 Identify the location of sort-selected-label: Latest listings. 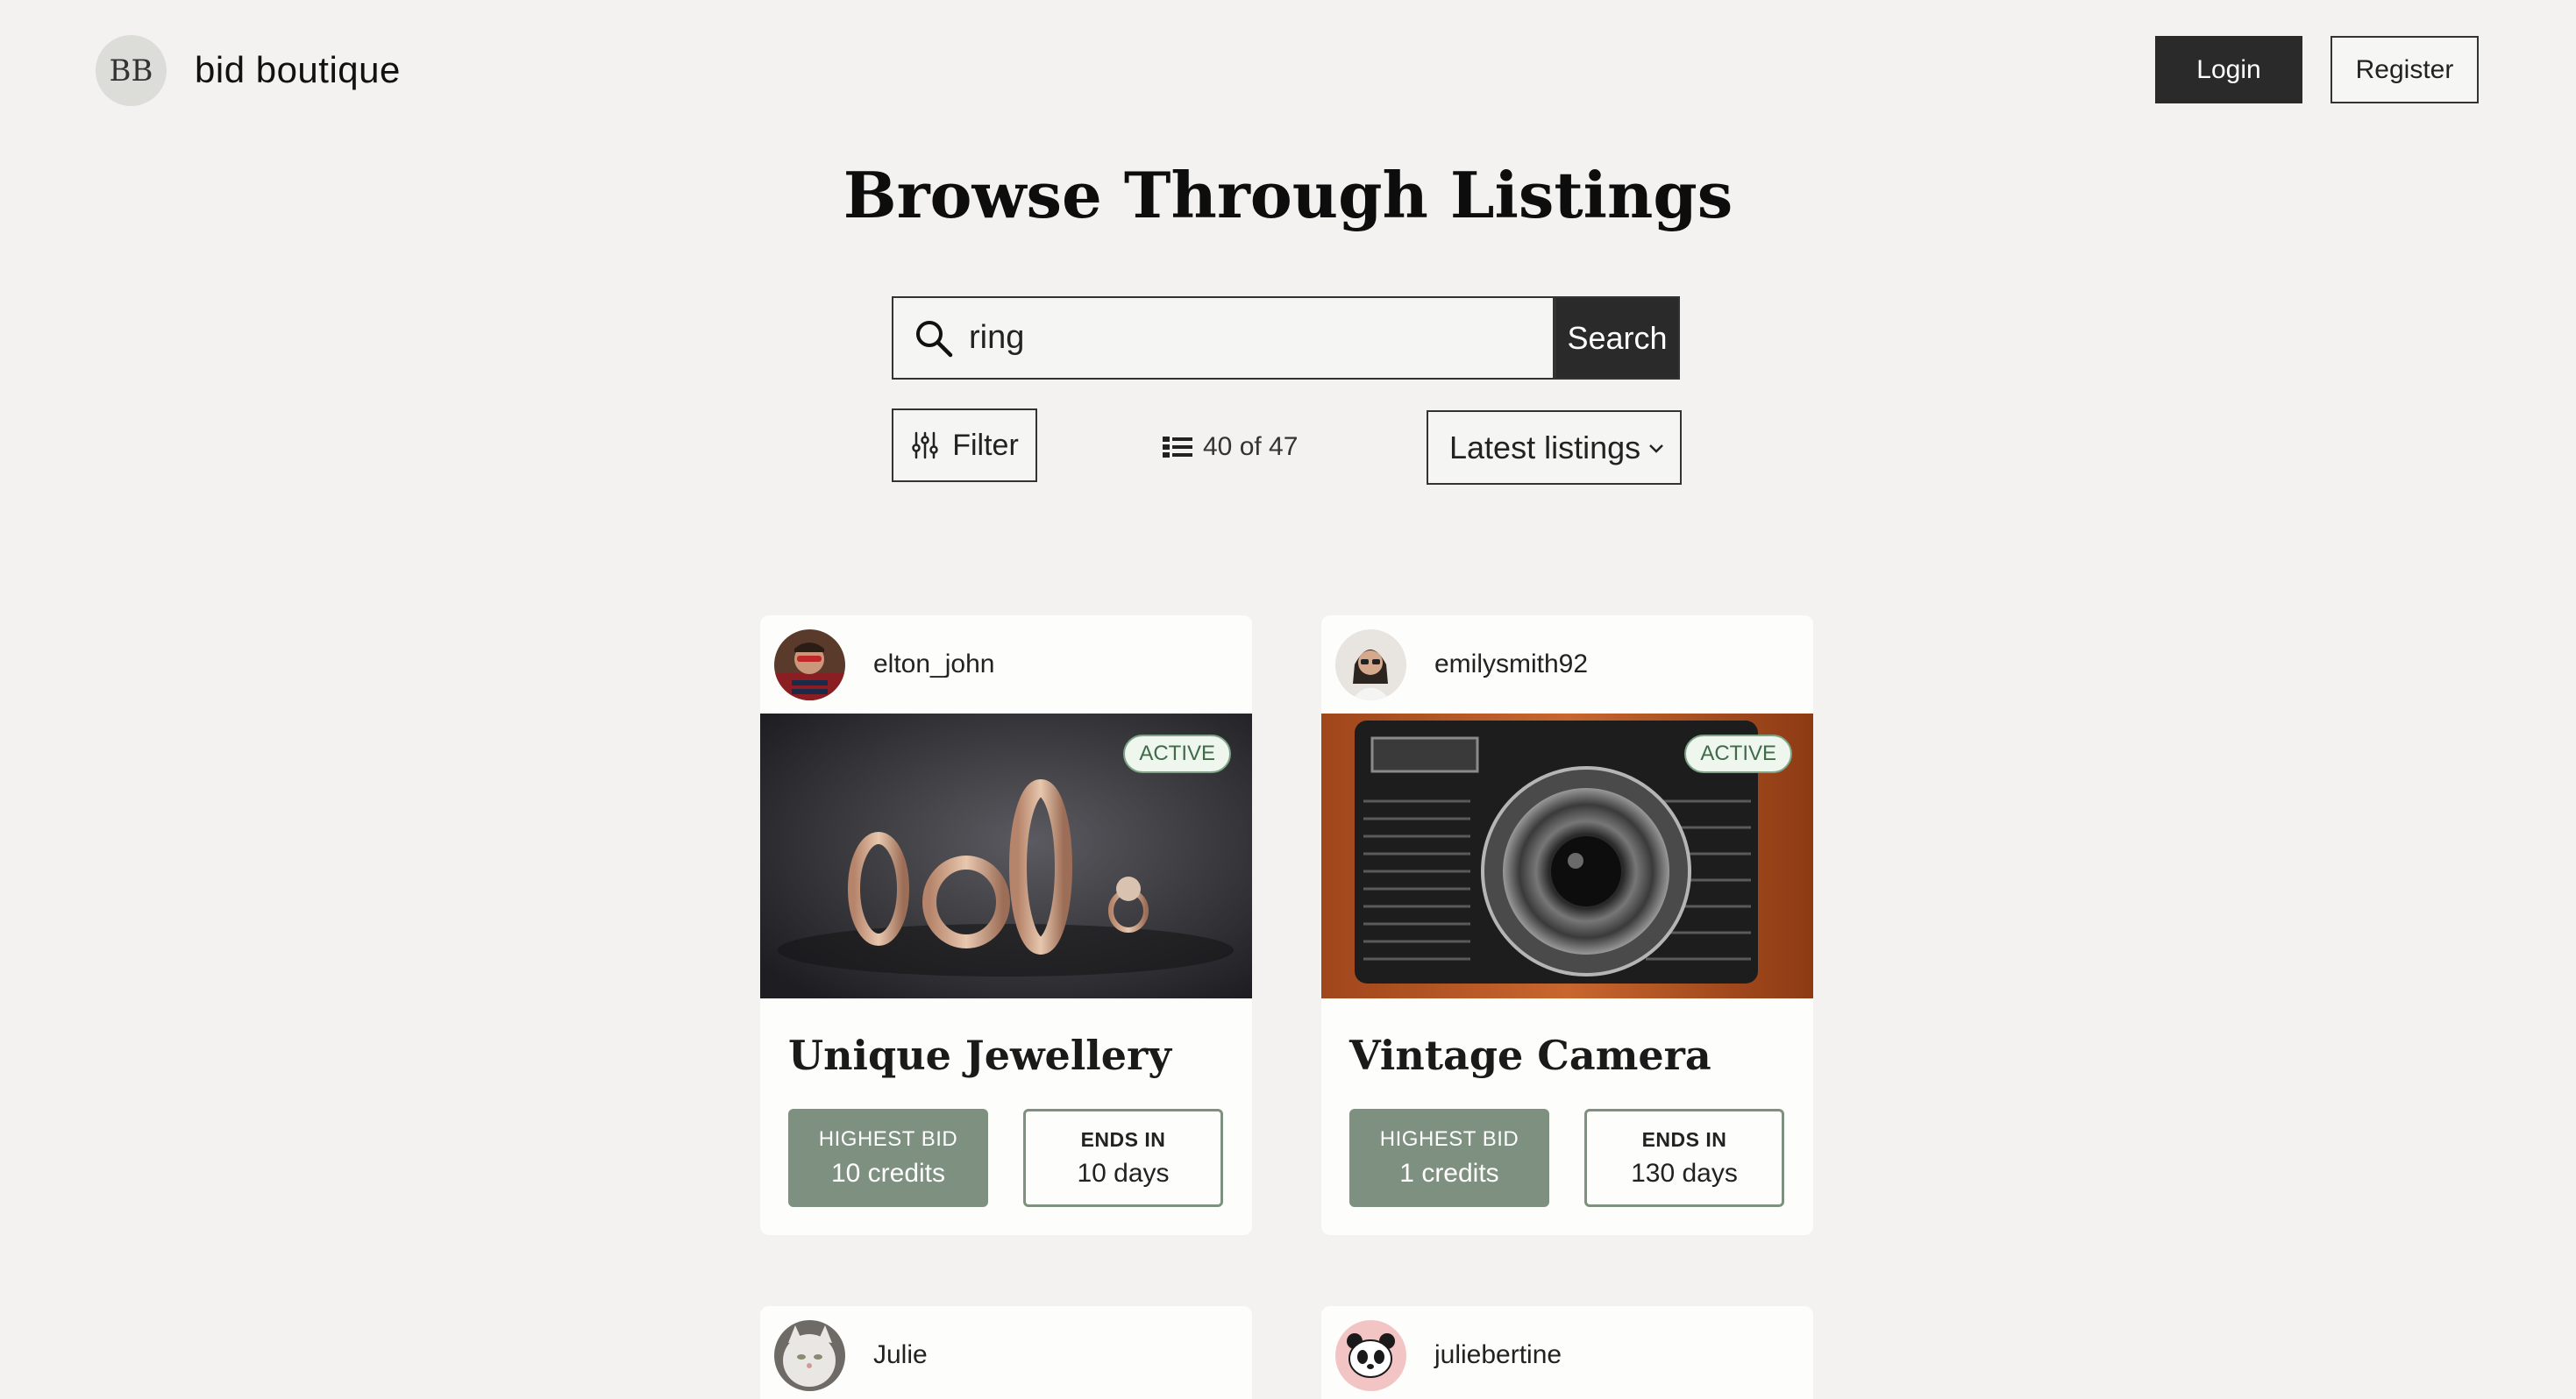
(1545, 447).